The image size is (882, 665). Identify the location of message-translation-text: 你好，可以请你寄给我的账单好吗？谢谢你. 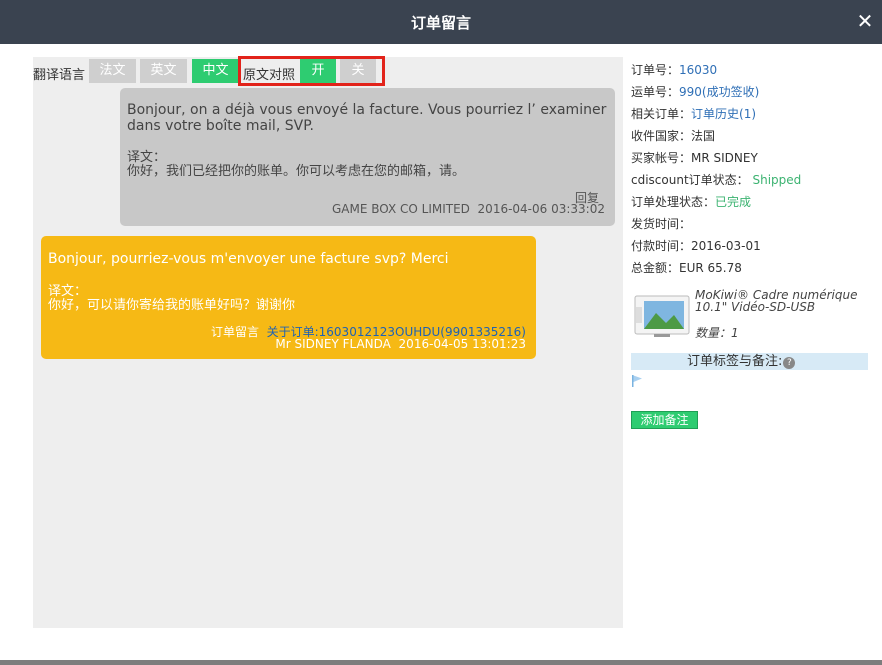
(172, 305).